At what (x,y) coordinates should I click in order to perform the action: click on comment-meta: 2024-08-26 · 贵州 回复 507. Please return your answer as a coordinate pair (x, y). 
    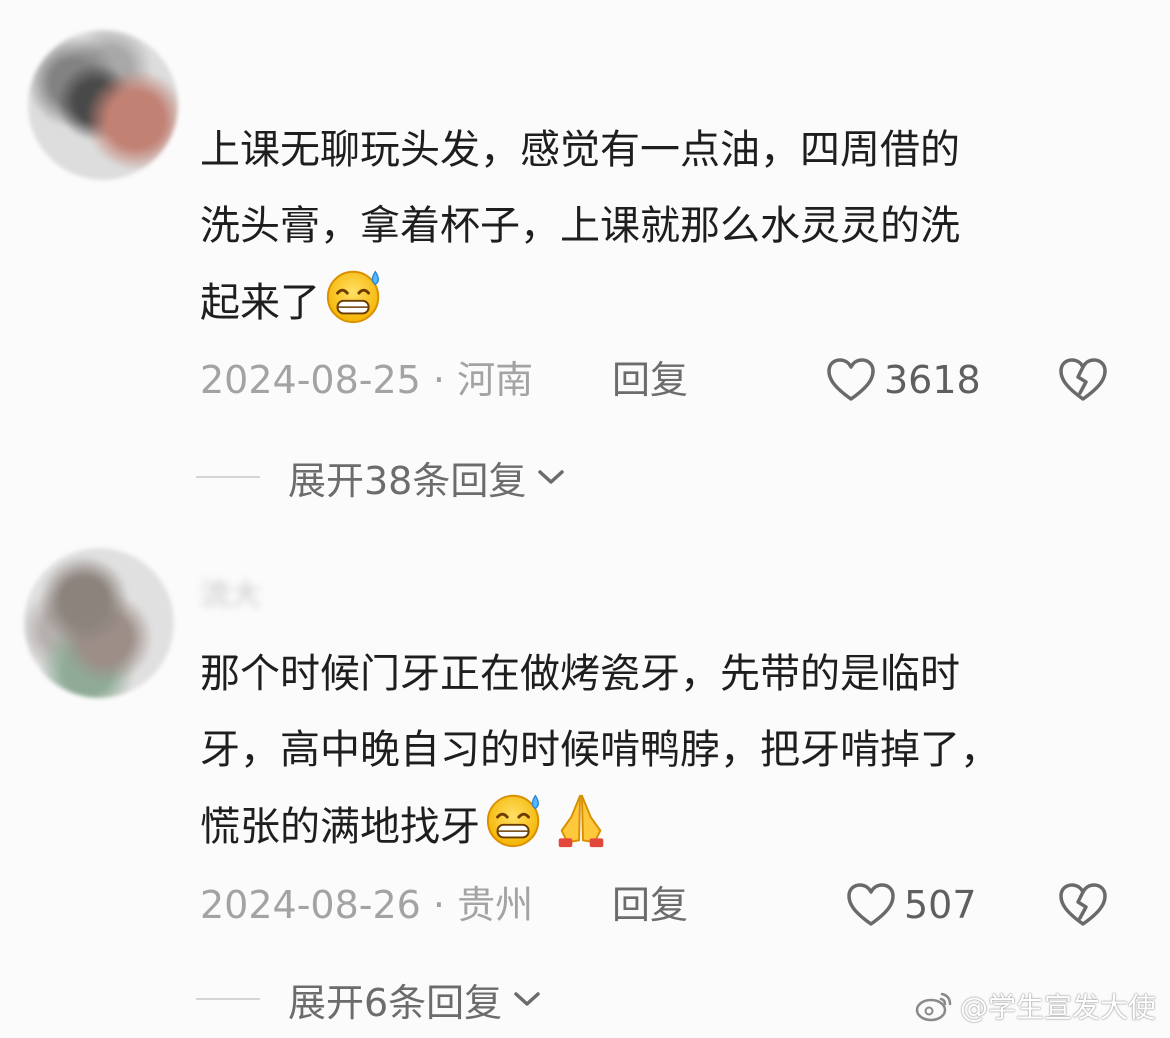
    Looking at the image, I should click on (660, 905).